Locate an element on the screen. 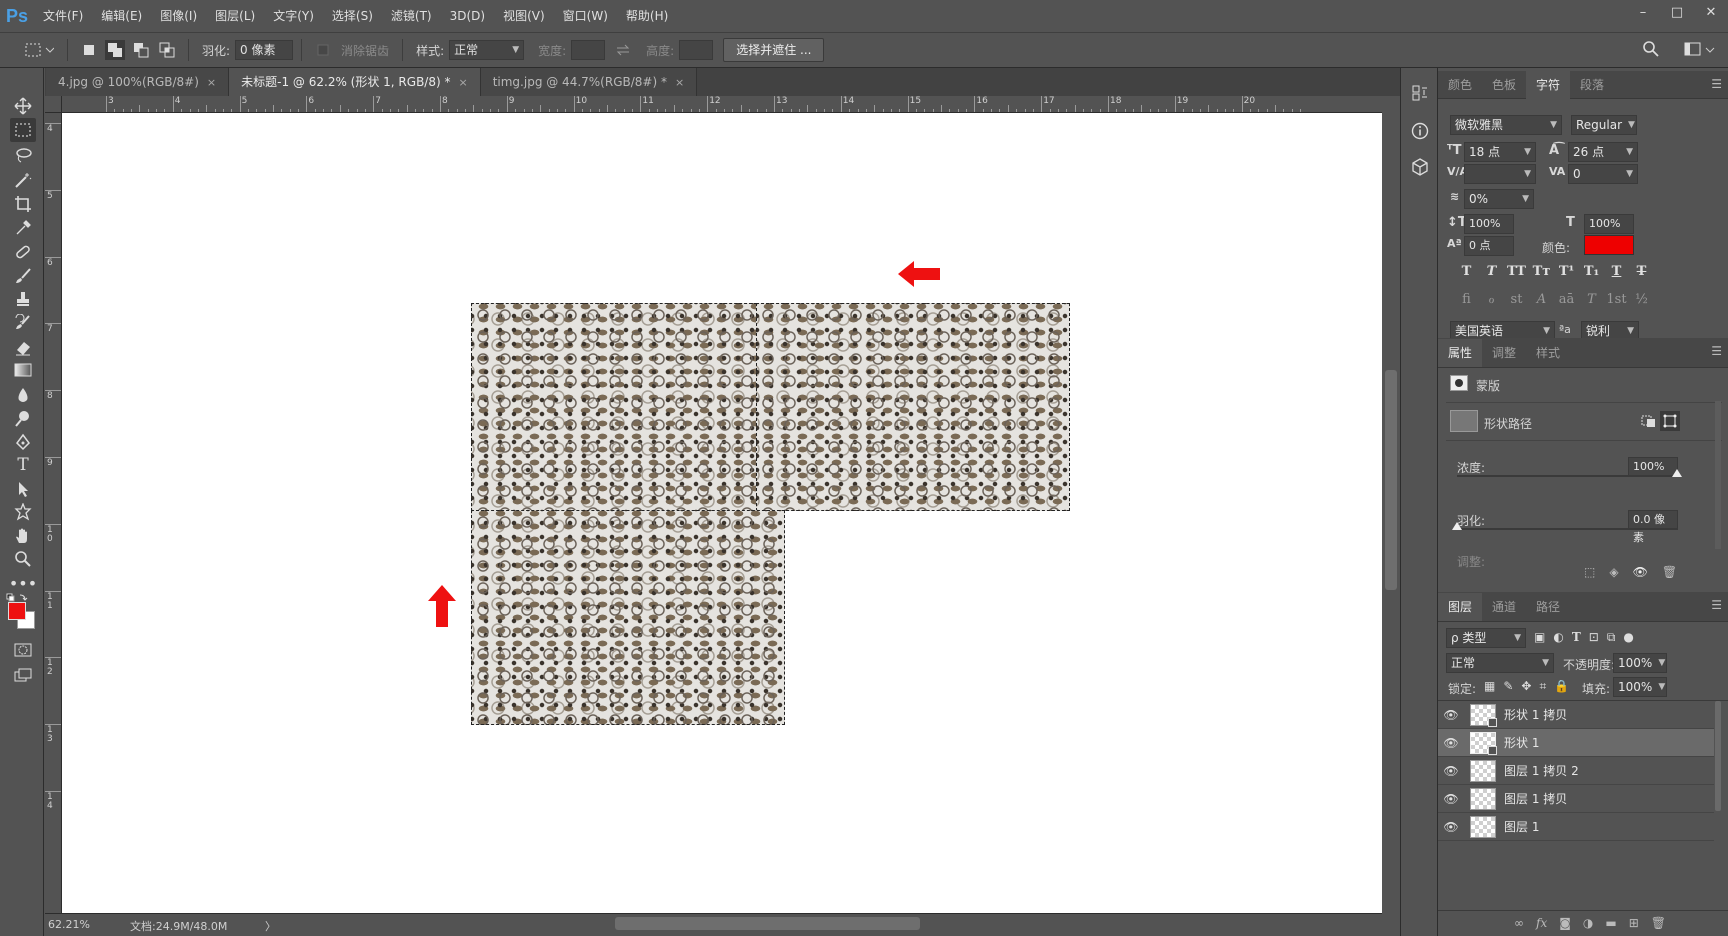  new-selection-icon is located at coordinates (89, 50).